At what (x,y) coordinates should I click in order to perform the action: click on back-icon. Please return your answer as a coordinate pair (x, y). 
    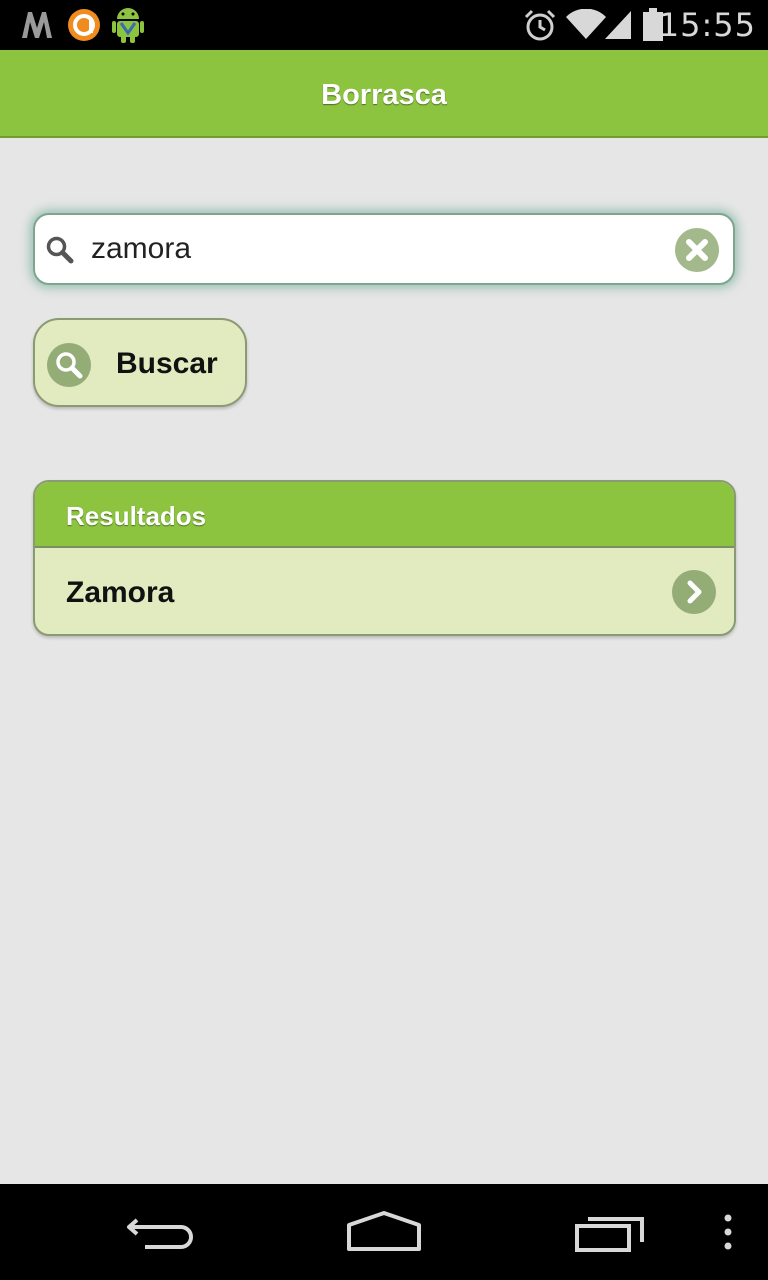
    Looking at the image, I should click on (160, 1233).